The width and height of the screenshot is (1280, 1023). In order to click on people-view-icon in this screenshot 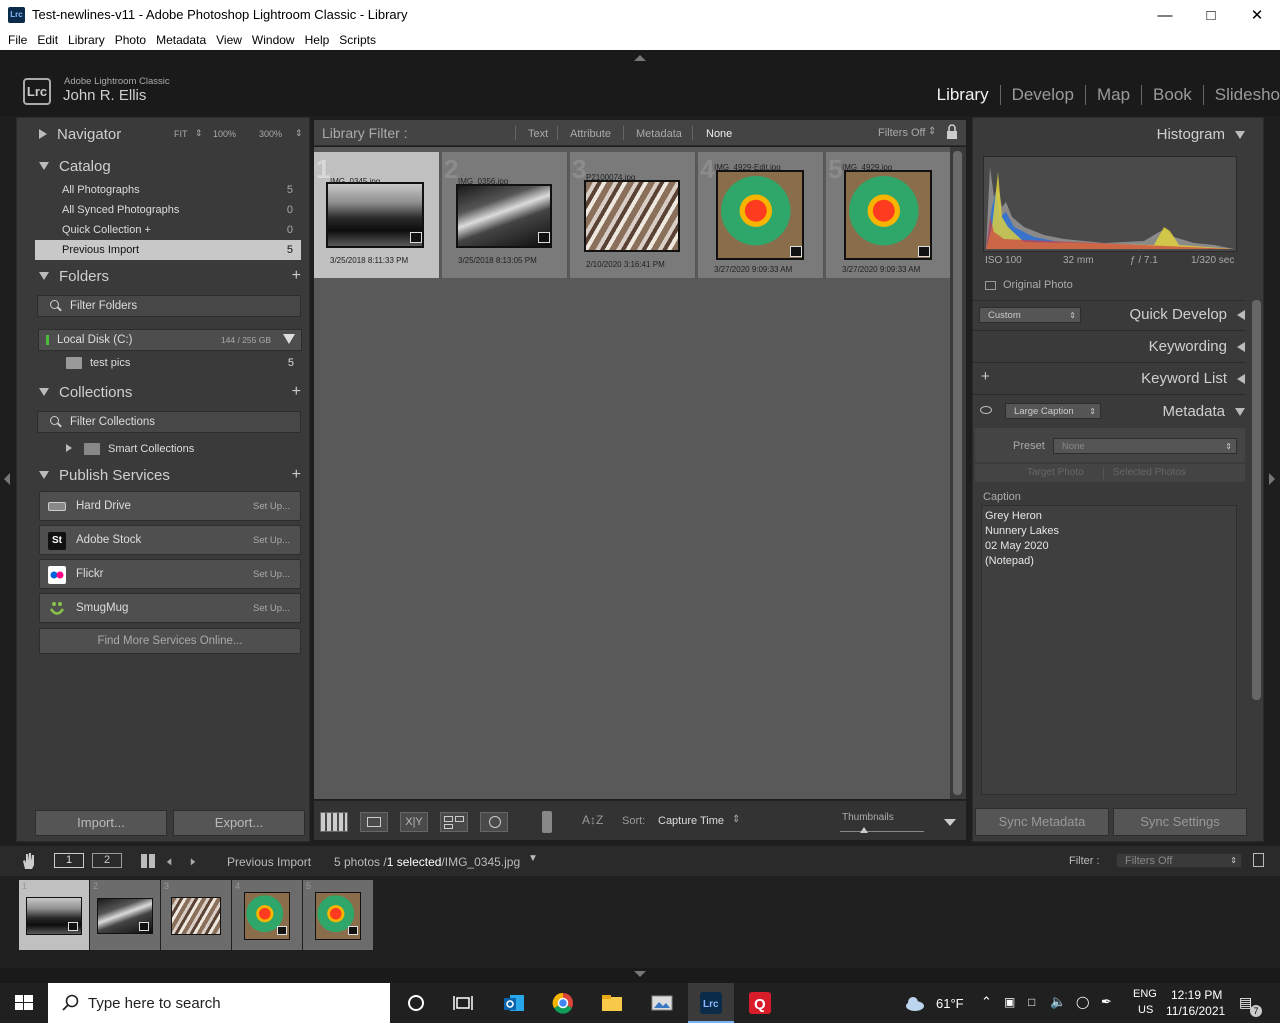, I will do `click(494, 822)`.